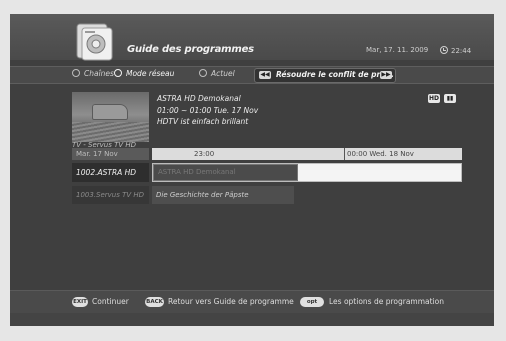 The image size is (506, 341). Describe the element at coordinates (265, 75) in the screenshot. I see `rewind-icon: ◀◀` at that location.